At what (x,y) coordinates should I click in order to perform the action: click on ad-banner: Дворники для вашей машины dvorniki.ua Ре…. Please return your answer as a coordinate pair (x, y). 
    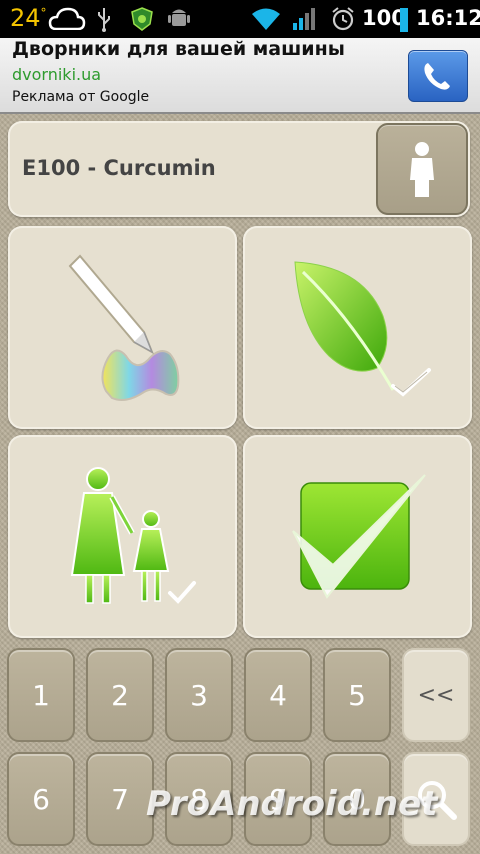
    Looking at the image, I should click on (240, 76).